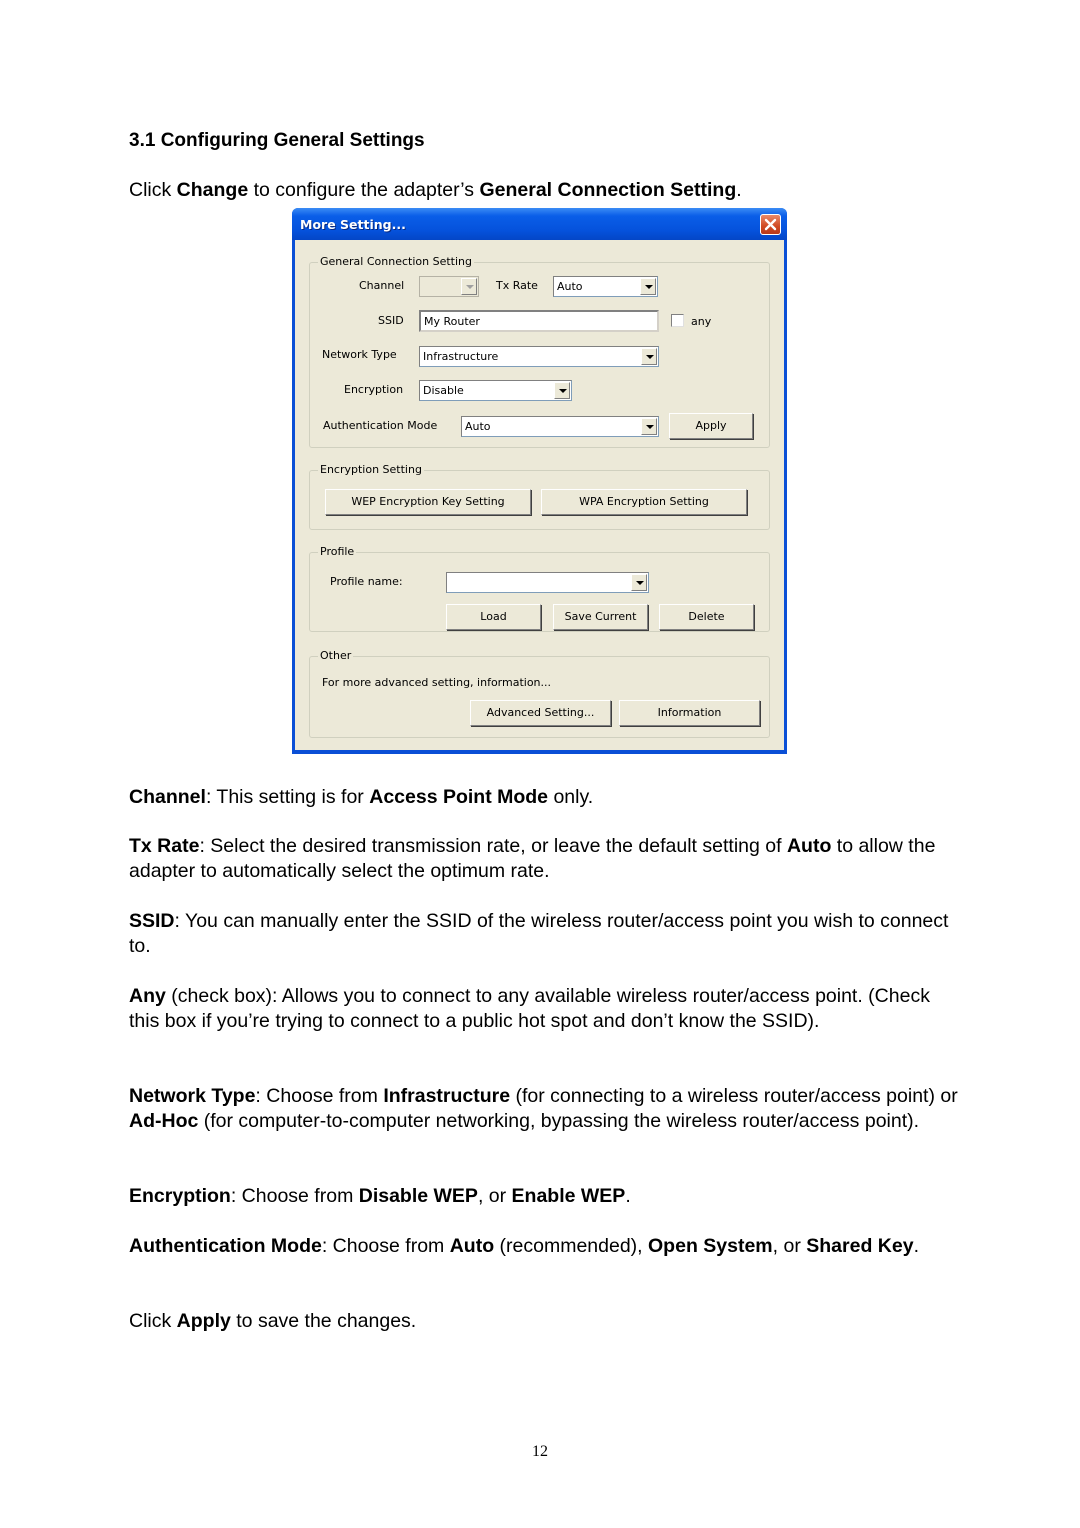 The height and width of the screenshot is (1528, 1080). What do you see at coordinates (517, 285) in the screenshot?
I see `txrate-label: Tx Rate` at bounding box center [517, 285].